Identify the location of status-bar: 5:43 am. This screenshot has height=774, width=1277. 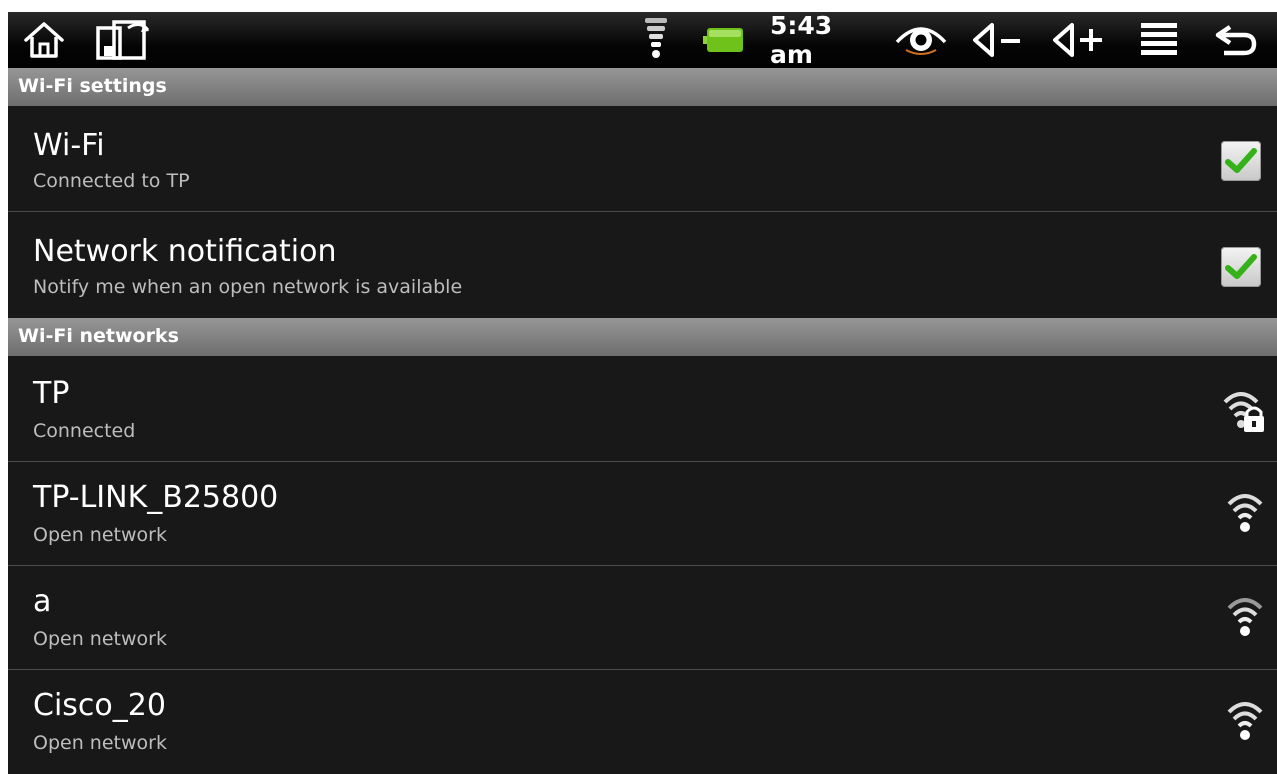
(642, 40).